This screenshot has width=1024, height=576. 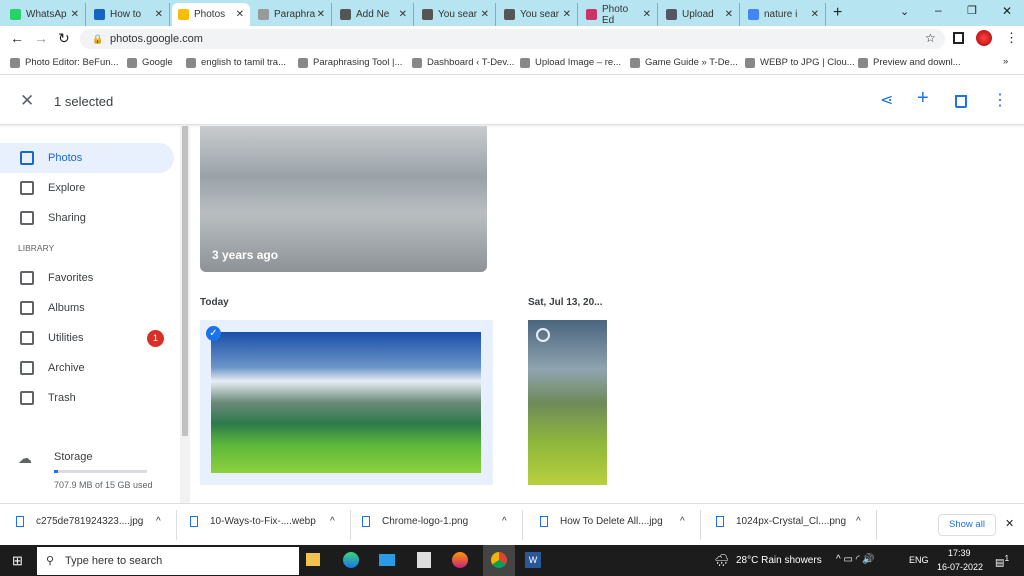 What do you see at coordinates (87, 278) in the screenshot?
I see `sidebar-item-favorites: Favorites` at bounding box center [87, 278].